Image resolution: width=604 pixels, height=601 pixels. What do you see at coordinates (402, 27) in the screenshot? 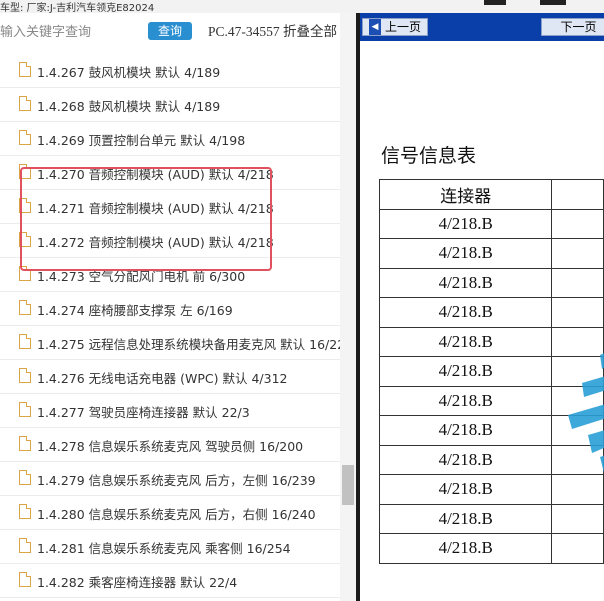
I see `prev-page-label: 上一页` at bounding box center [402, 27].